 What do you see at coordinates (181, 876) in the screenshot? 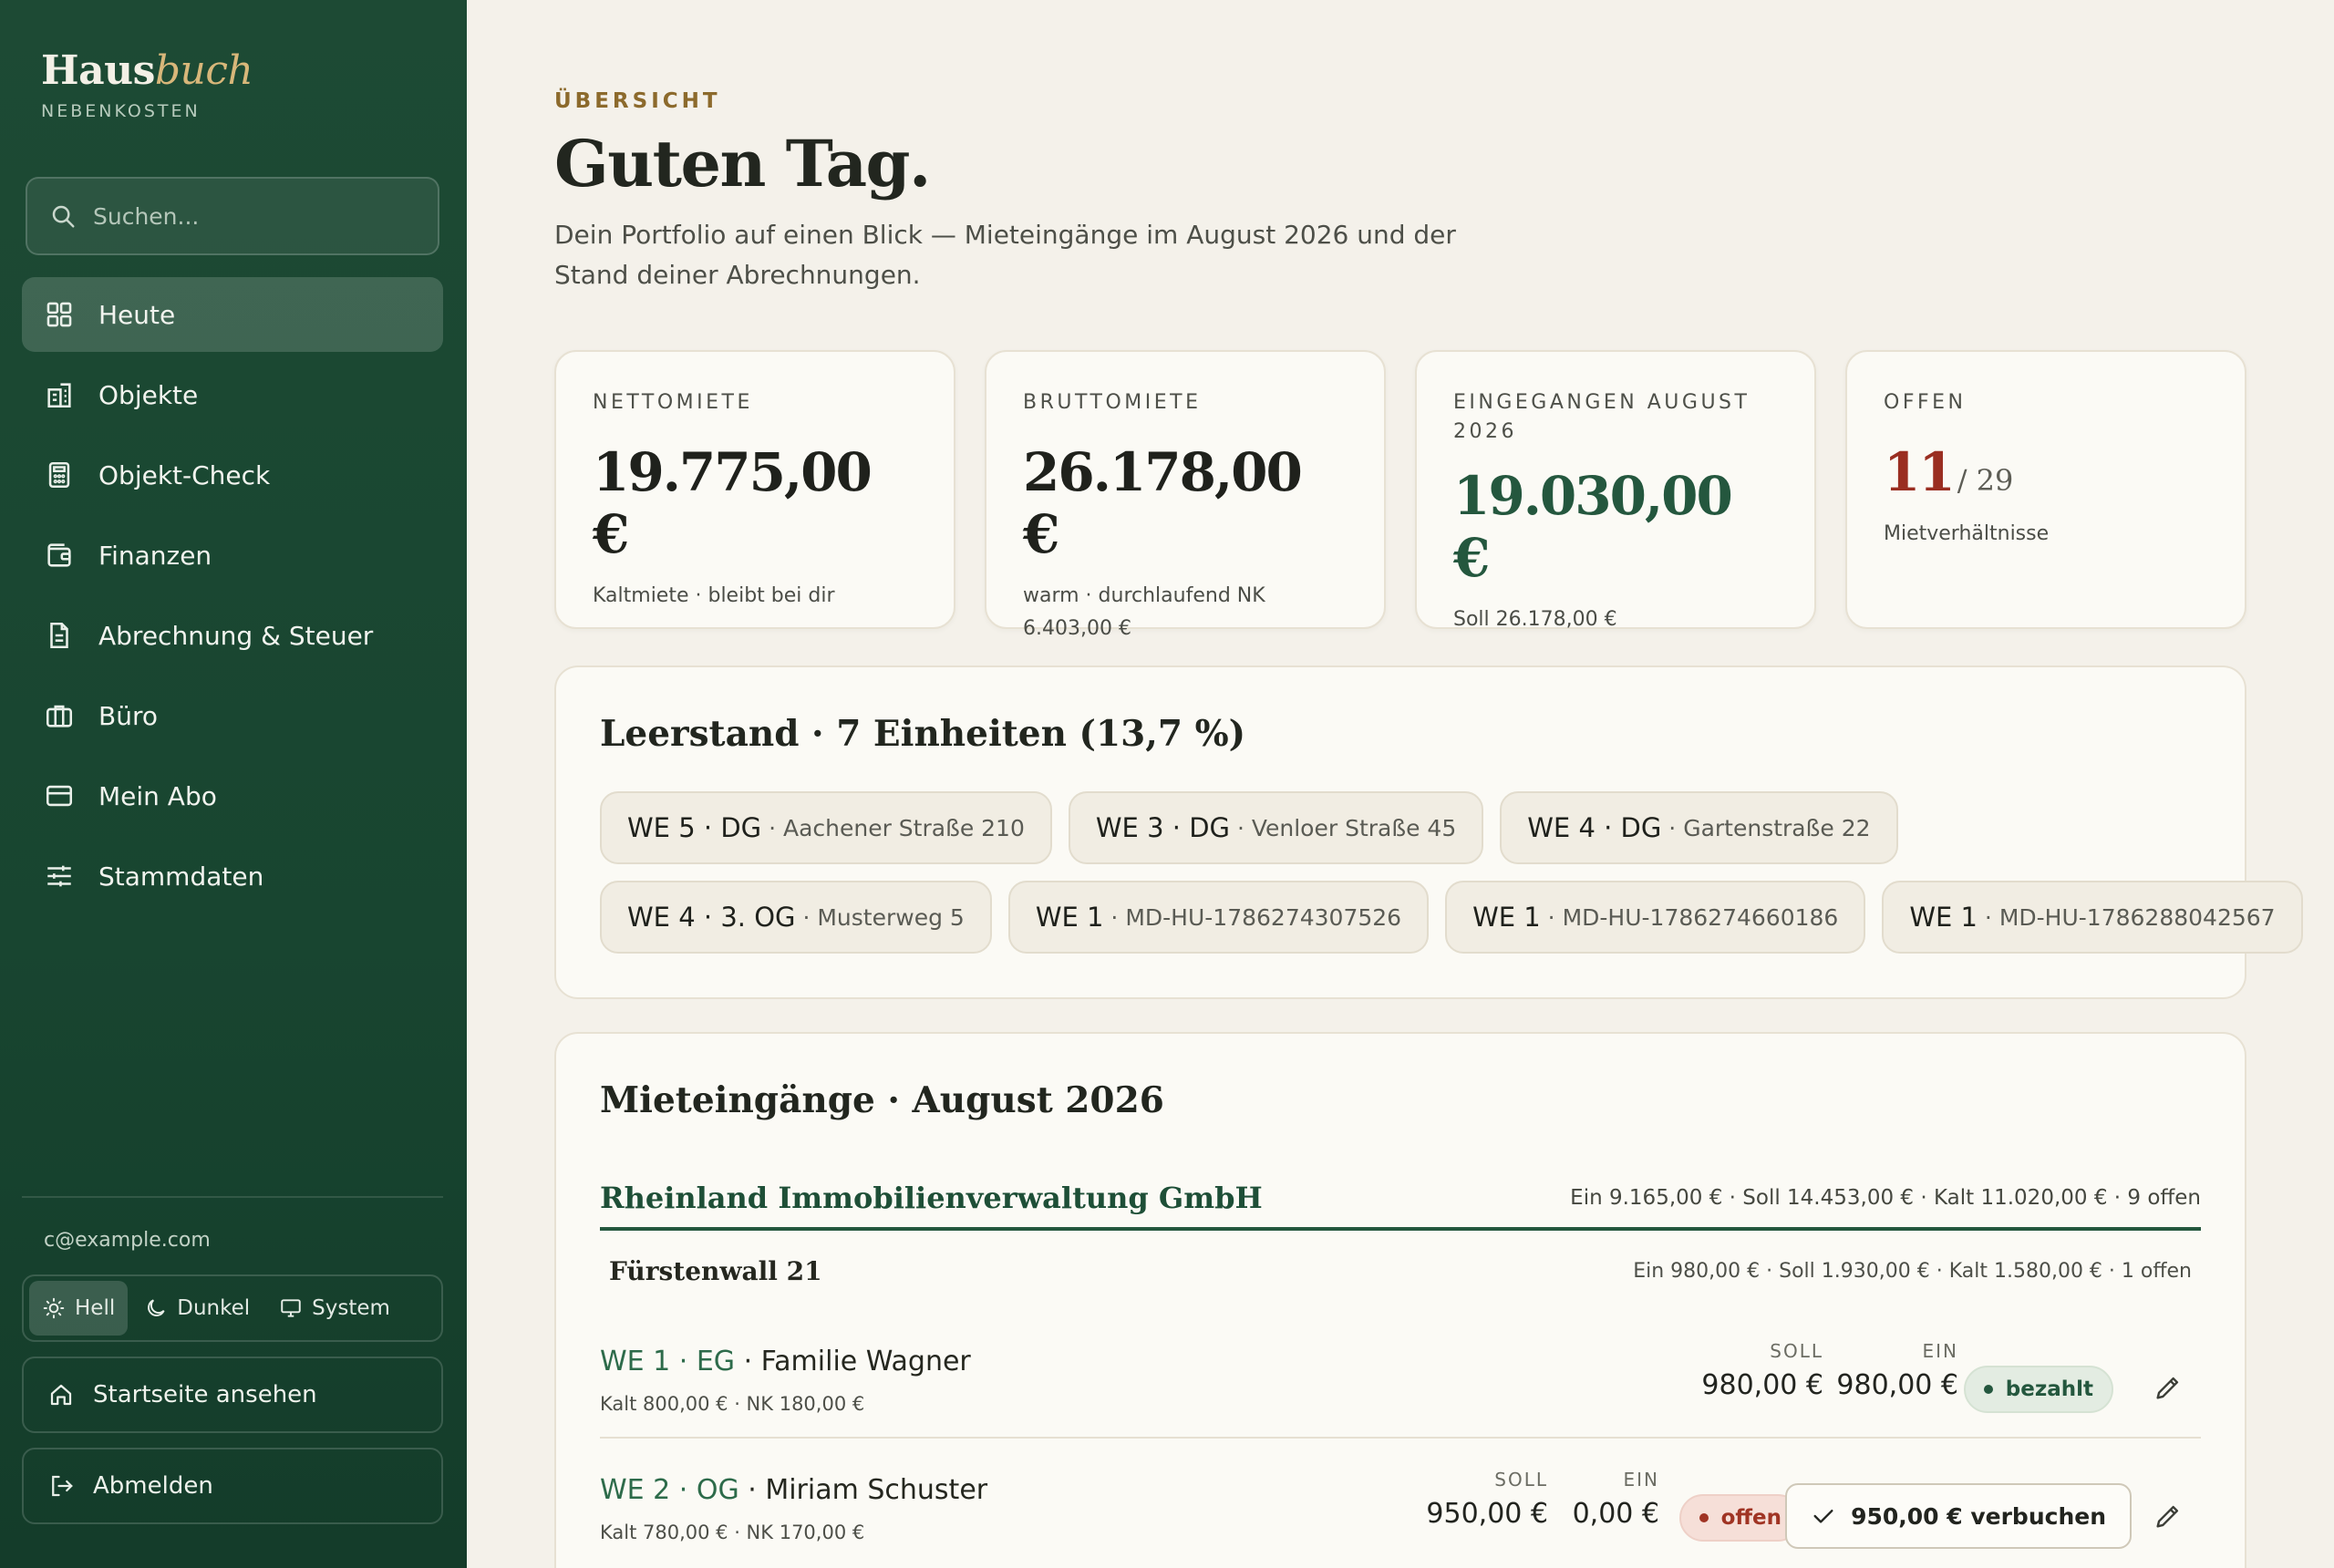
I see `nav-label: Stammdaten` at bounding box center [181, 876].